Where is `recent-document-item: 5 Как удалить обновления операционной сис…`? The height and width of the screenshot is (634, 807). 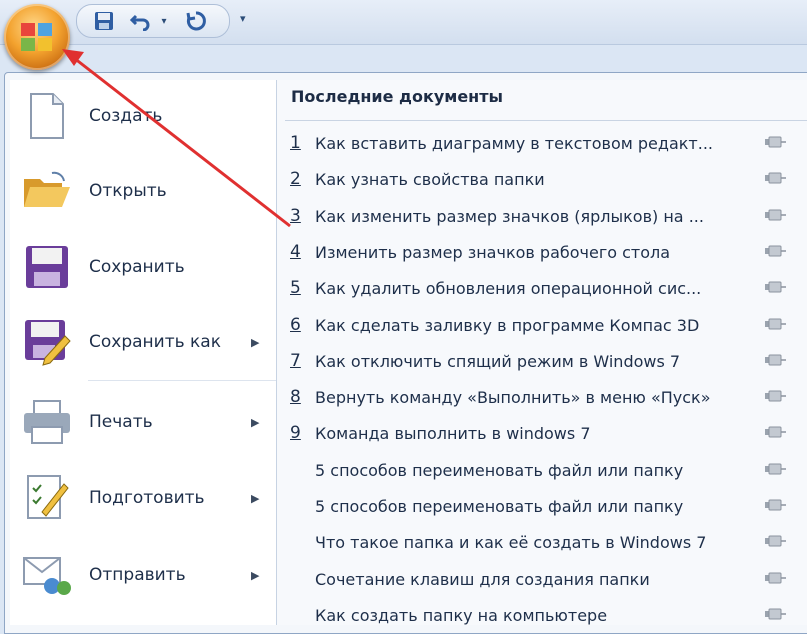
recent-document-item: 5 Как удалить обновления операционной сис… is located at coordinates (542, 288).